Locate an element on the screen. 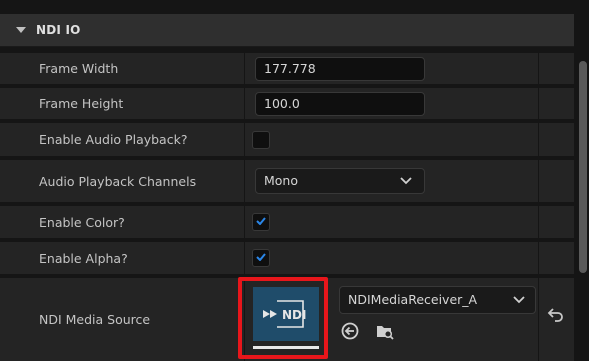 Image resolution: width=589 pixels, height=361 pixels. label-cell: NDI Media Source is located at coordinates (122, 319).